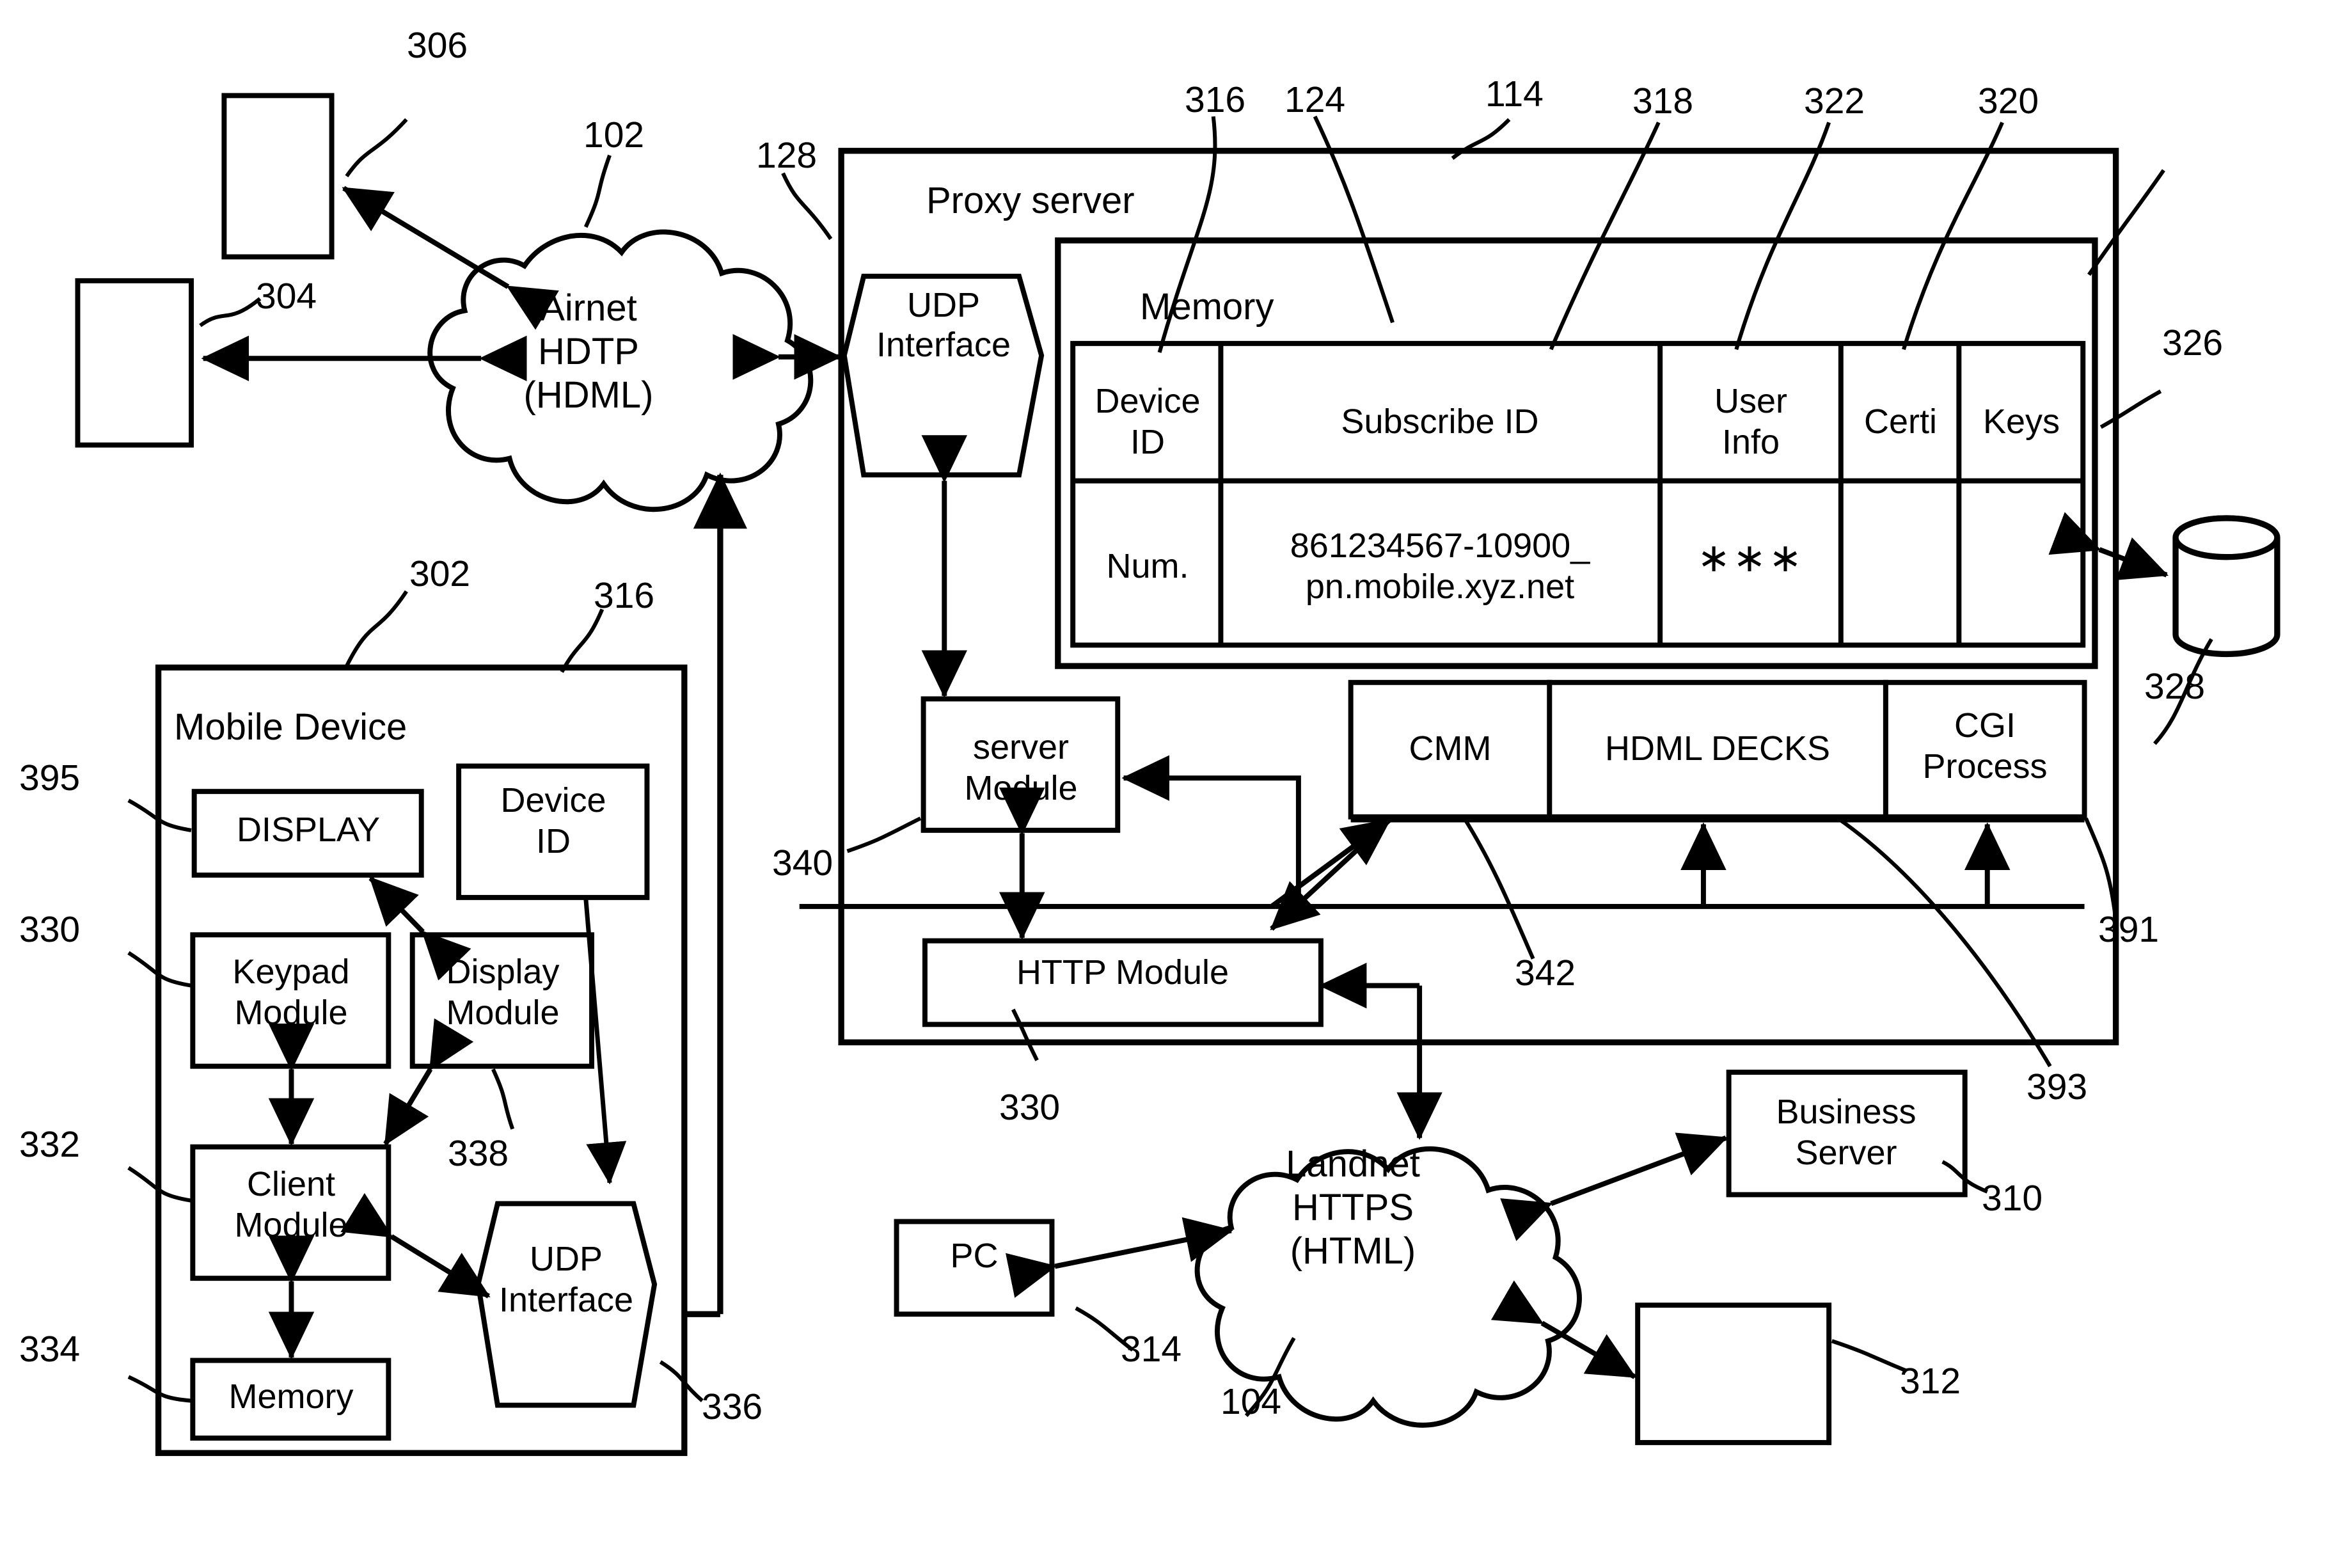 Image resolution: width=2331 pixels, height=1568 pixels. Describe the element at coordinates (1353, 1164) in the screenshot. I see `landnet-label-1: Landnet` at that location.